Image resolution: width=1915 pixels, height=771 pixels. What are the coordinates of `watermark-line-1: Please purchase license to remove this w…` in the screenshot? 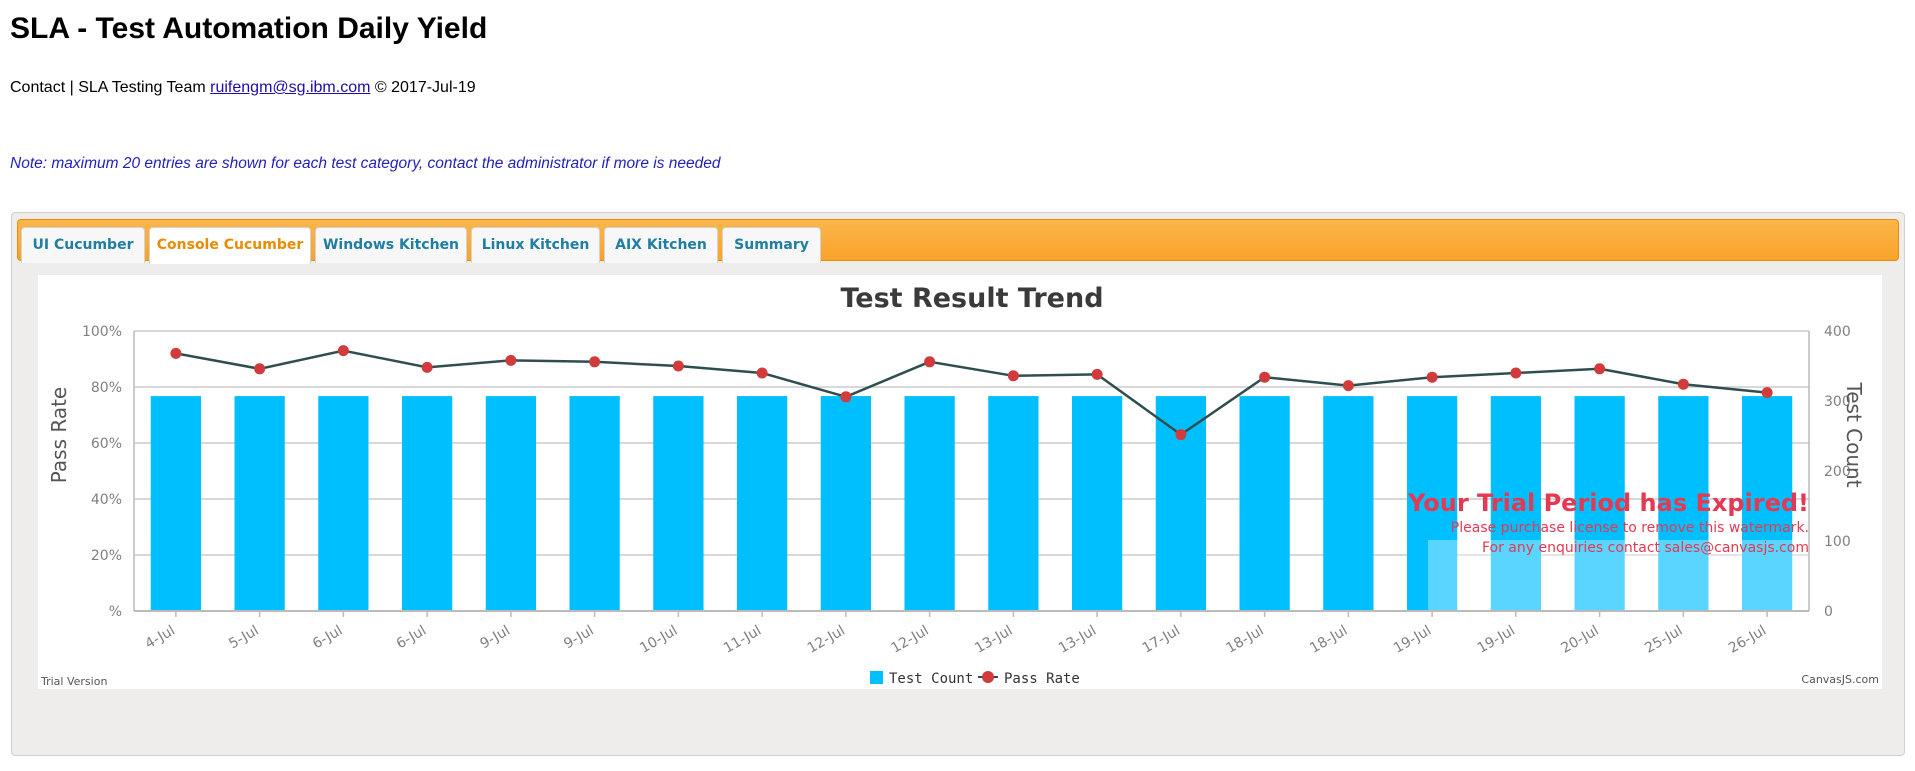 It's located at (1630, 528).